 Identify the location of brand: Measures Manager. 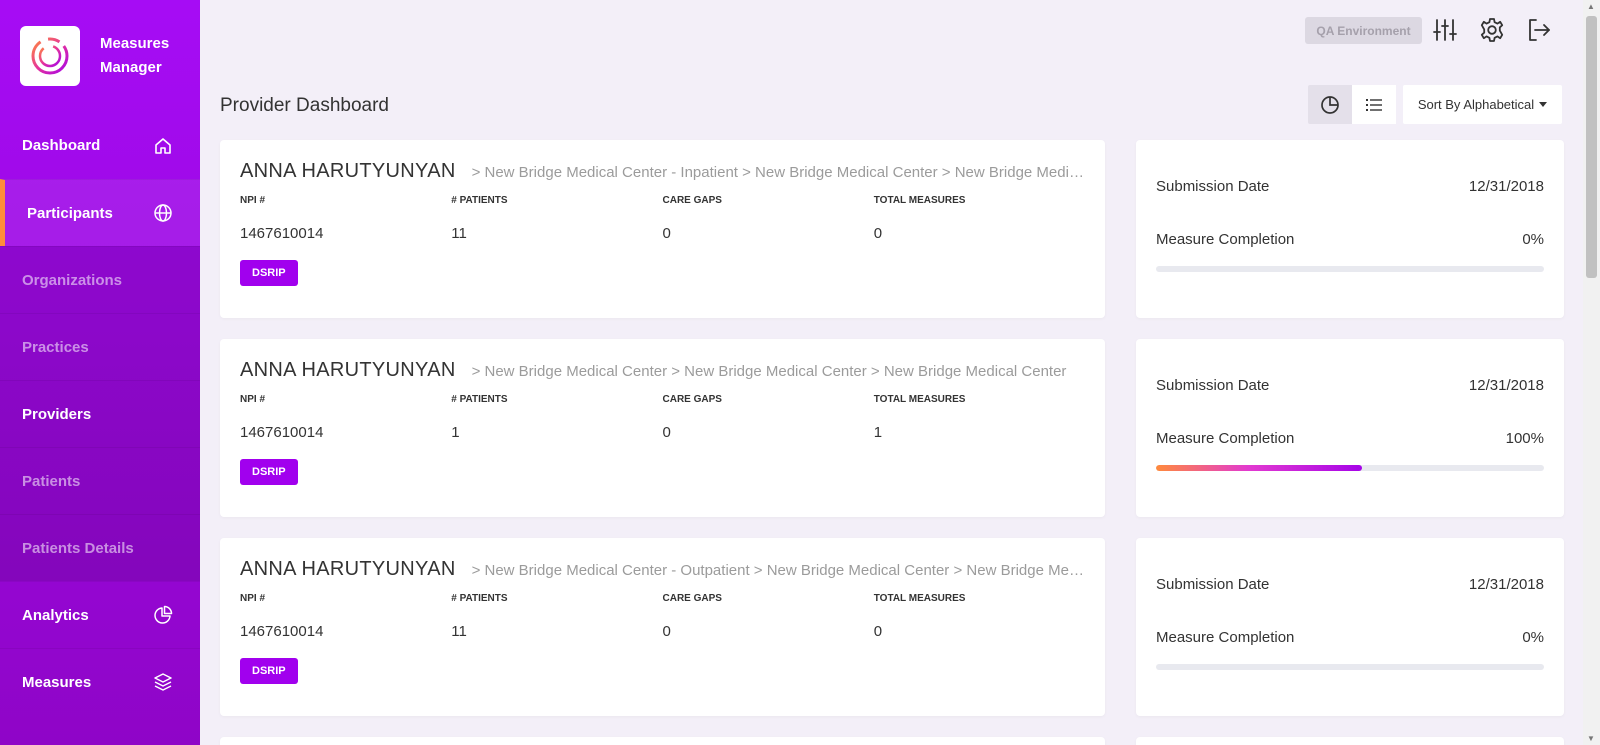
(100, 56).